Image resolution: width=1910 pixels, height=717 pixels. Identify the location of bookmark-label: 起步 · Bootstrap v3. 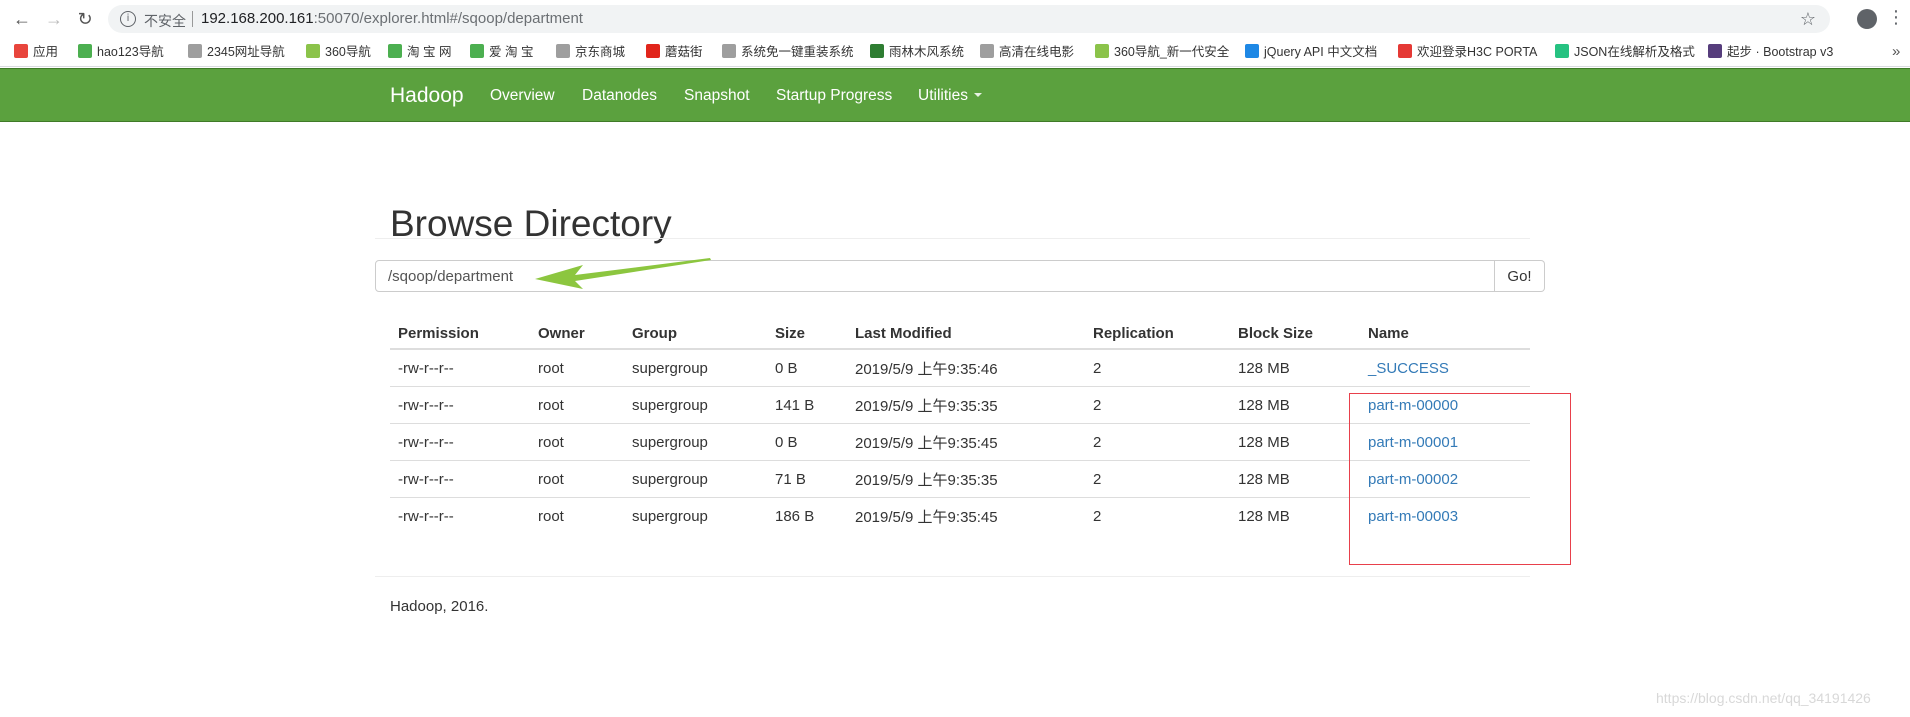
(1780, 52).